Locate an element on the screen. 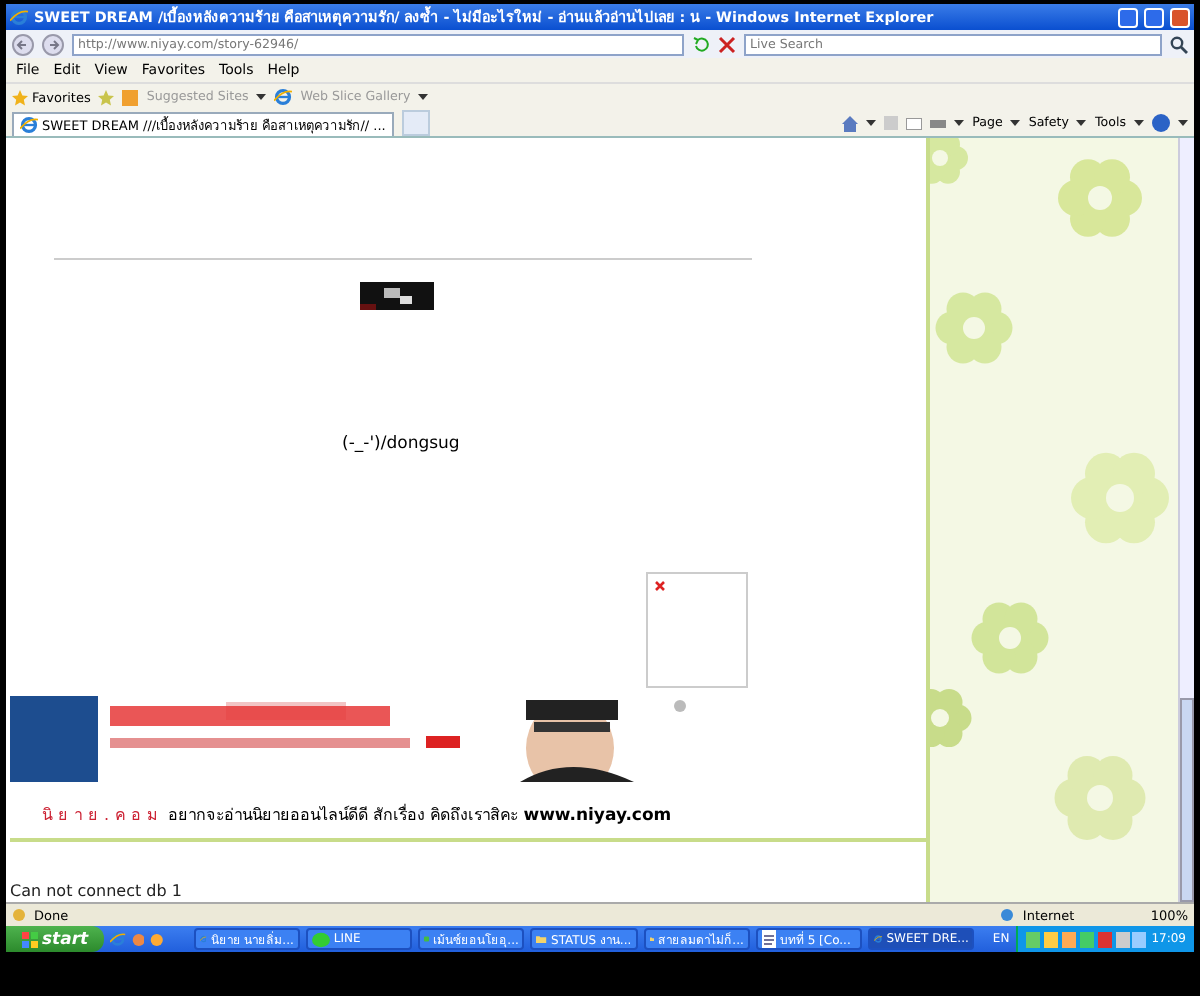 The height and width of the screenshot is (996, 1200). home-icon is located at coordinates (850, 123).